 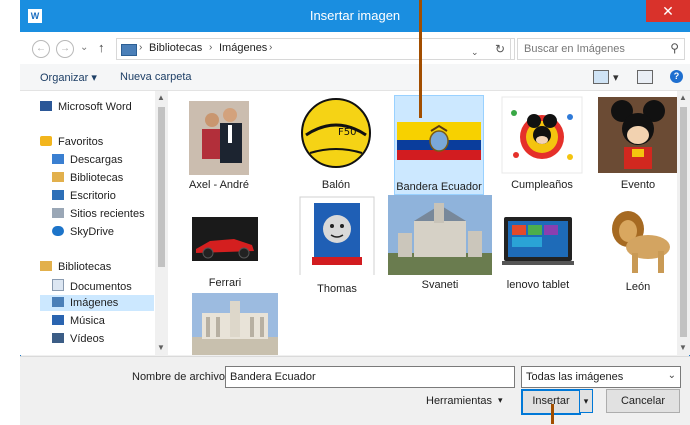 I want to click on file-label: Evento, so click(x=638, y=185).